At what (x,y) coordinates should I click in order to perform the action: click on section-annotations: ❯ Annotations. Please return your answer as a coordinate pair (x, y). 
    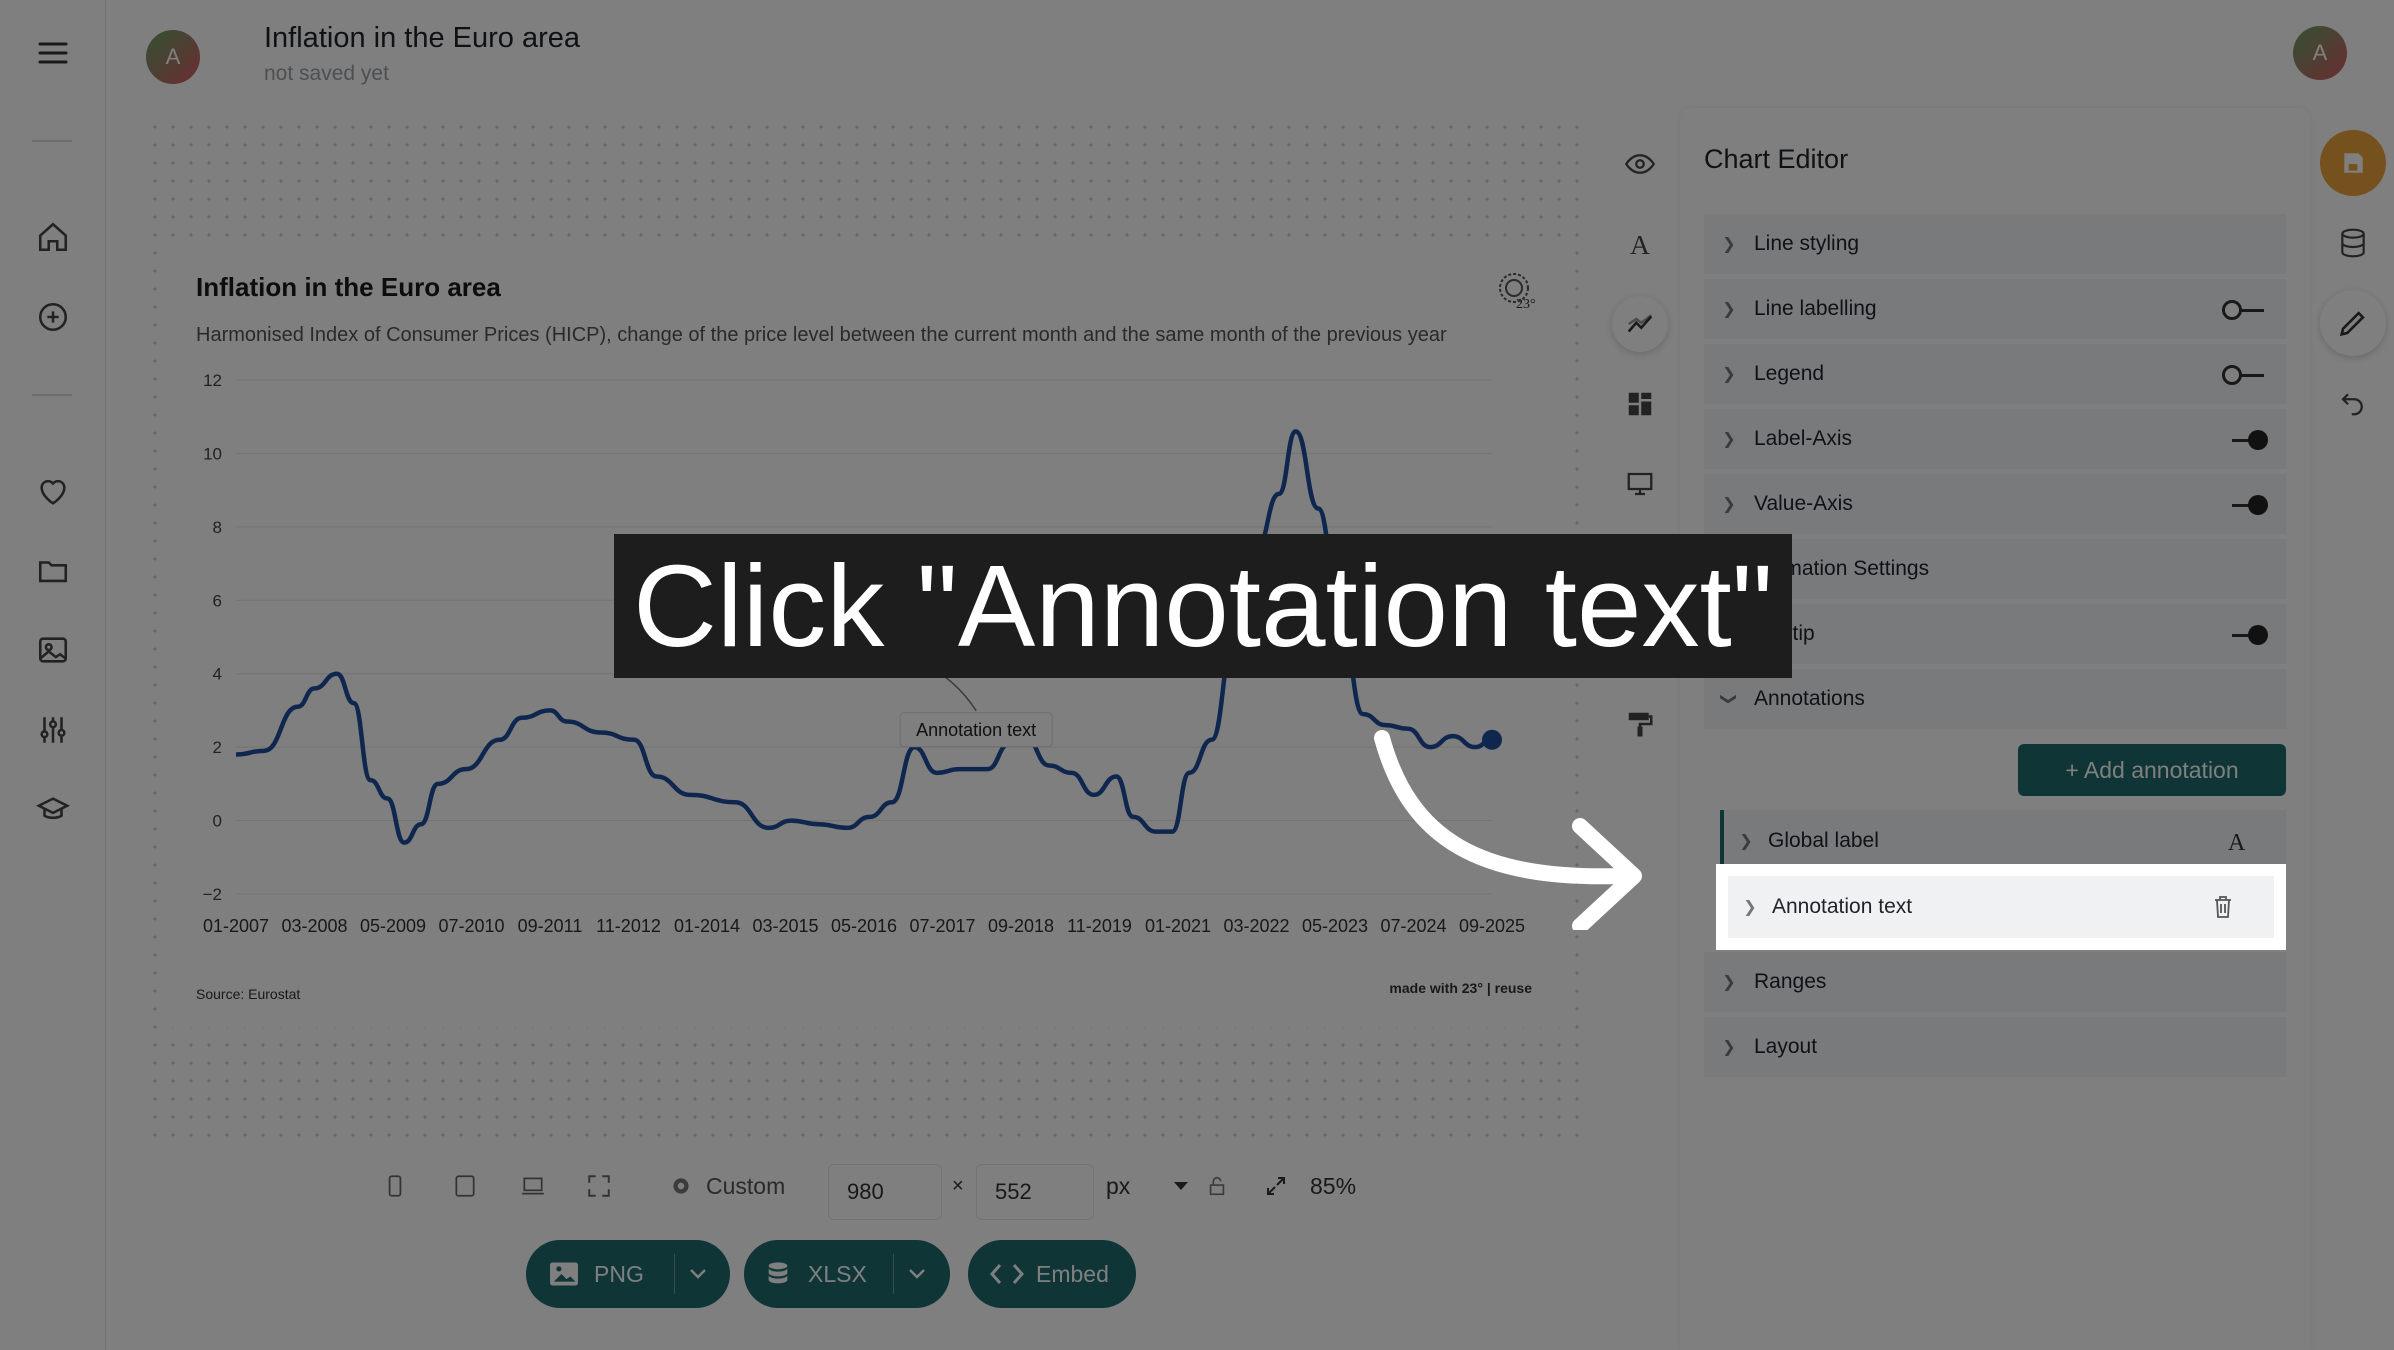
    Looking at the image, I should click on (1995, 700).